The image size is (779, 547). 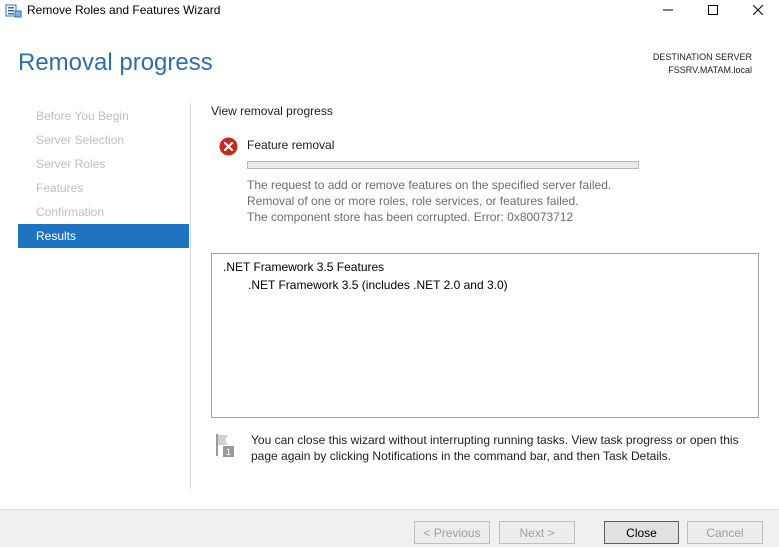 I want to click on wizard-footer: < Previous Next > Close Cancel, so click(x=389, y=528).